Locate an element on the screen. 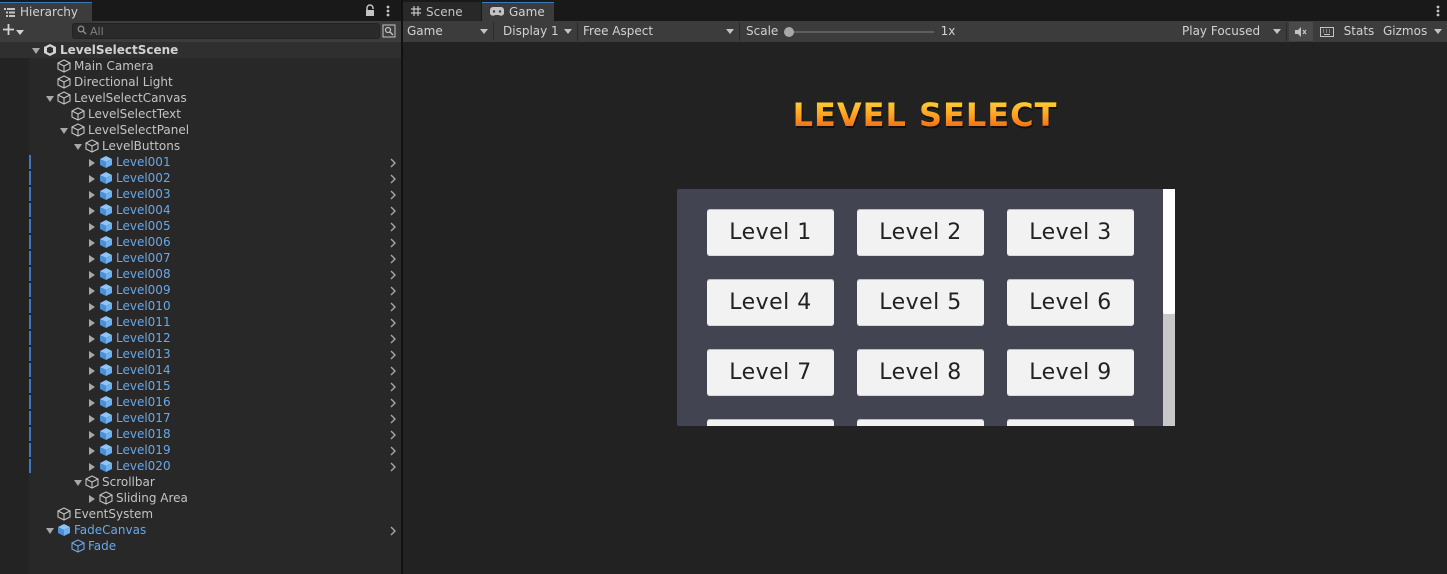  hierarchy-row: Level003 is located at coordinates (200, 194).